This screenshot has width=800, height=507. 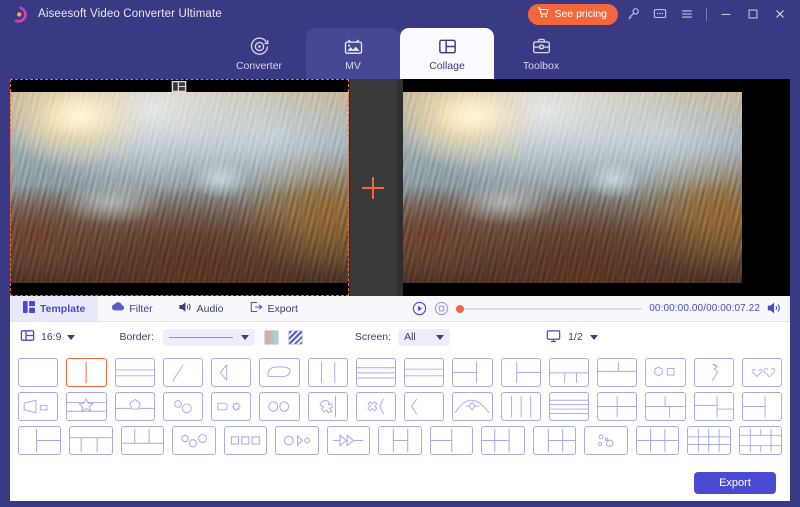 I want to click on maximize-icon, so click(x=753, y=14).